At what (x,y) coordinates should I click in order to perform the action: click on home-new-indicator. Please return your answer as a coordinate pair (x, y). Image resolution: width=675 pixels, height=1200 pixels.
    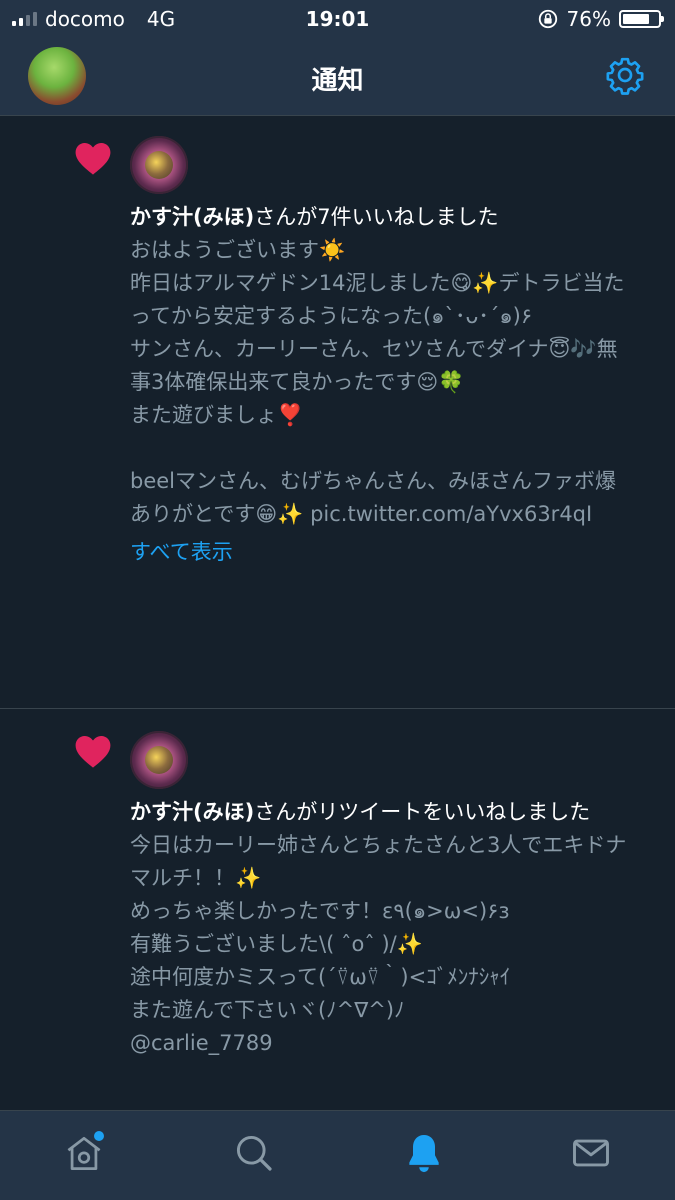
    Looking at the image, I should click on (99, 1136).